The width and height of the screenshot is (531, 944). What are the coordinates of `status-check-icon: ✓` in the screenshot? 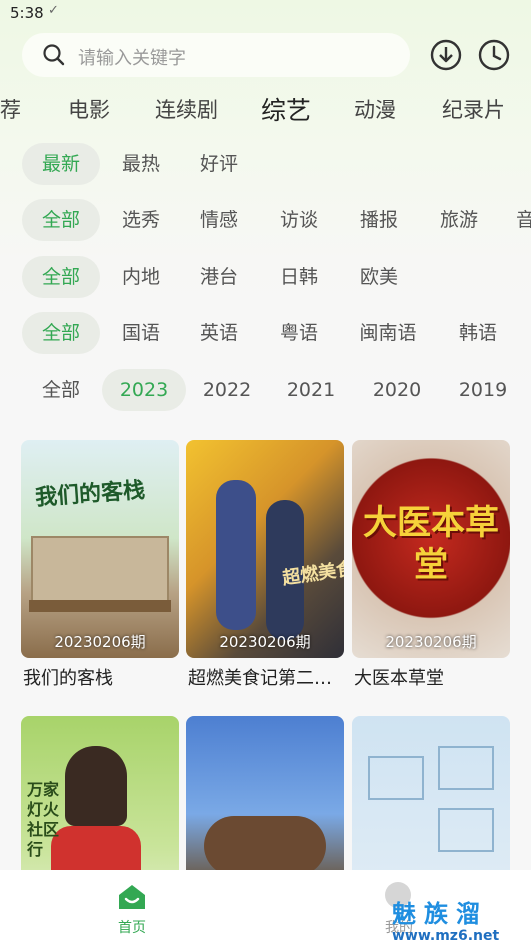 It's located at (53, 10).